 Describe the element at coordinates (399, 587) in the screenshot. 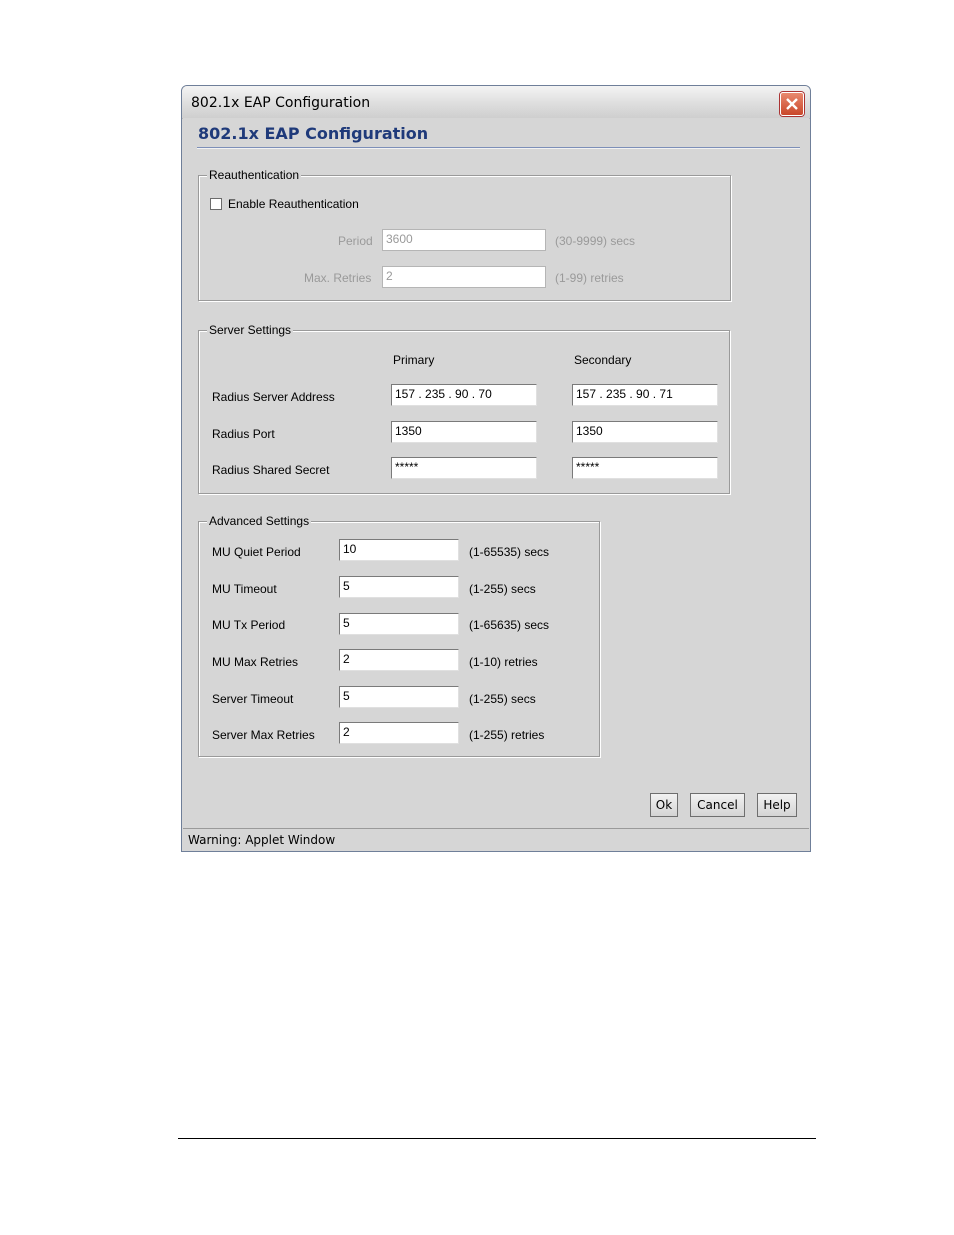

I see `mu-timeout-field: 5` at that location.